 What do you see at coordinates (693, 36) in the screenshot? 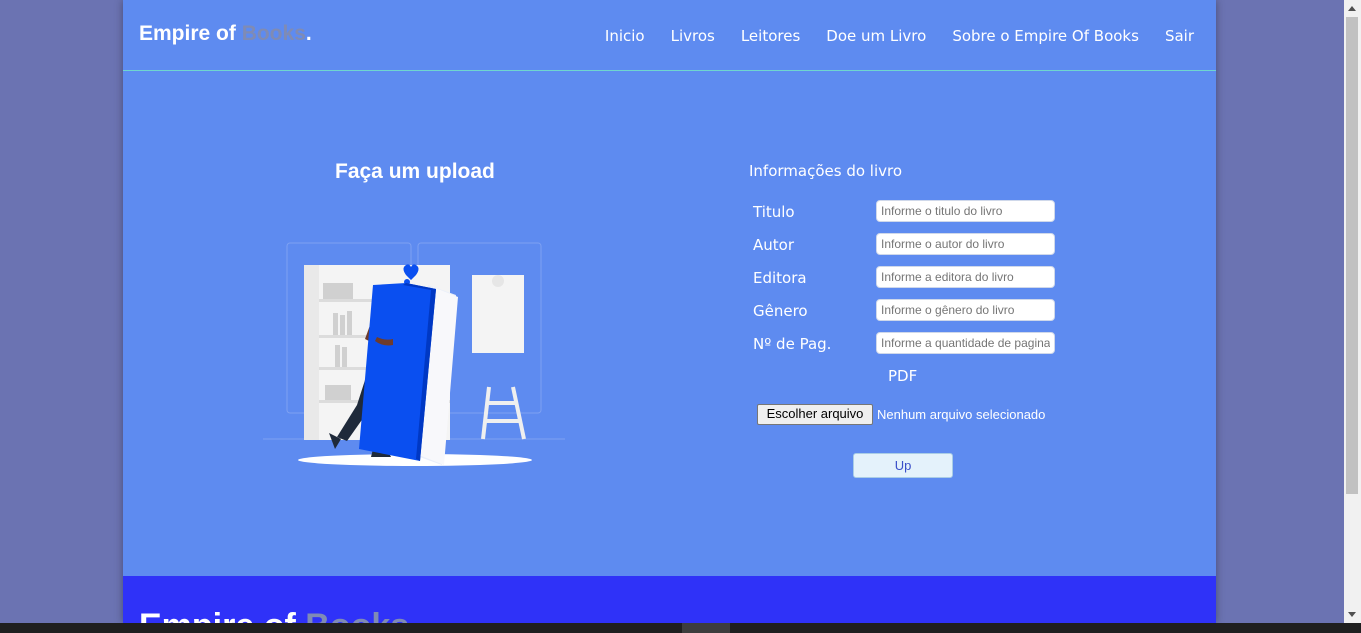
I see `nav-link-livros: Livros` at bounding box center [693, 36].